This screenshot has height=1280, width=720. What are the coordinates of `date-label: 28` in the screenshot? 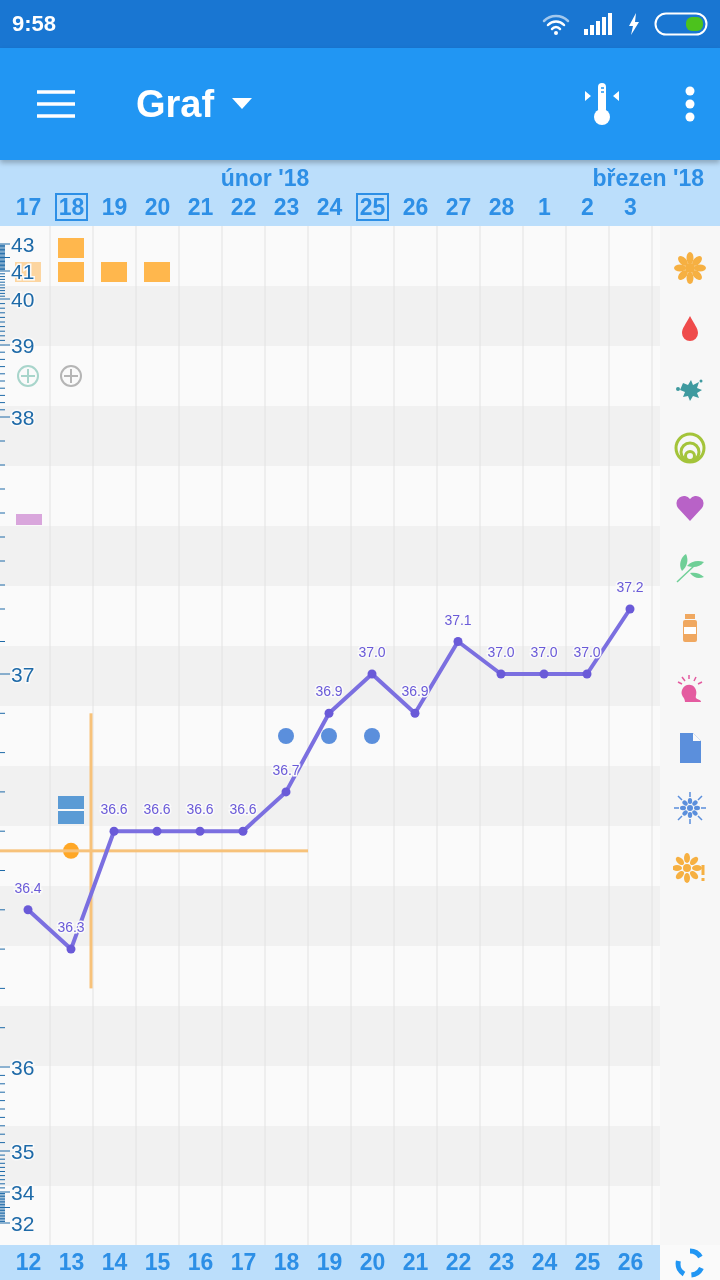 It's located at (501, 207).